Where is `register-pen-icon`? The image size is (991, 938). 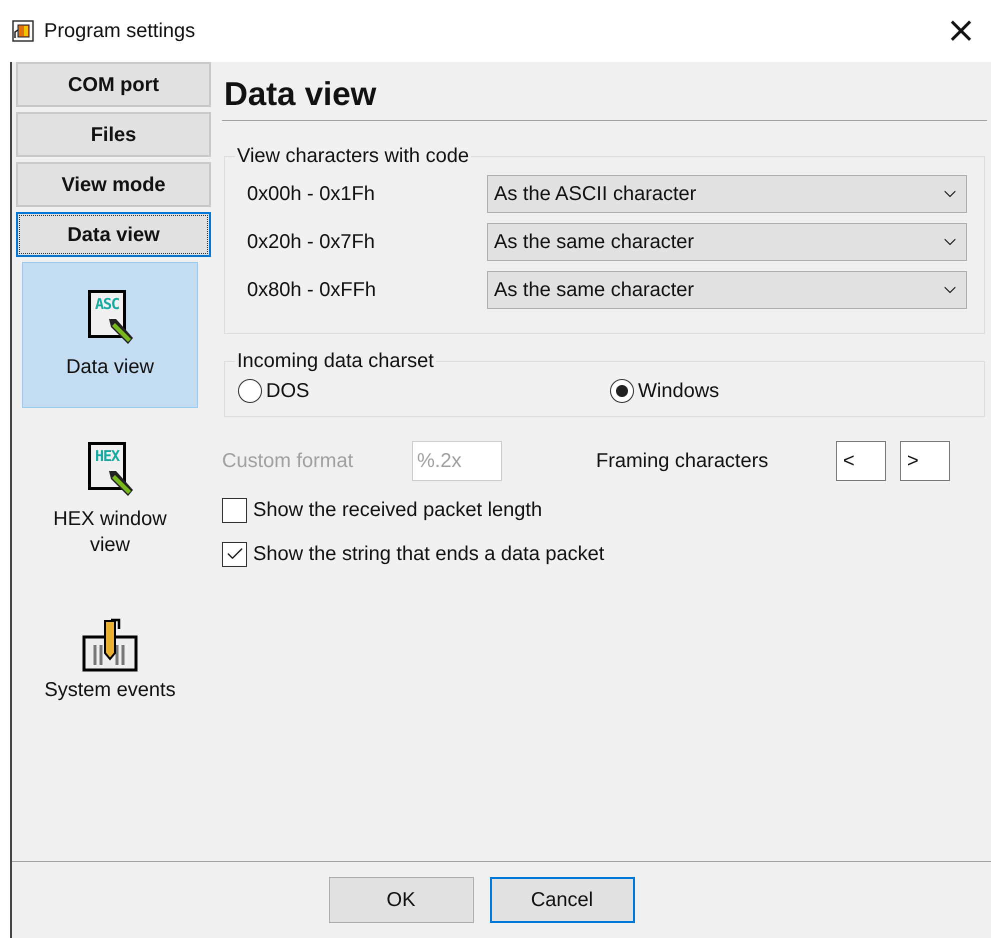 register-pen-icon is located at coordinates (110, 645).